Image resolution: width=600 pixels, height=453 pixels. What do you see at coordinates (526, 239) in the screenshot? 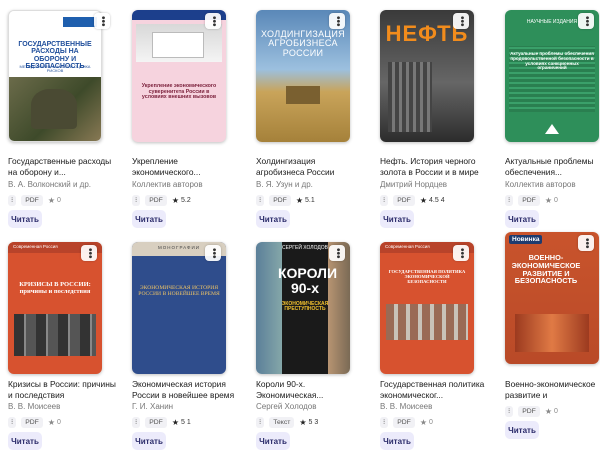
I see `new-badge: Новинка` at bounding box center [526, 239].